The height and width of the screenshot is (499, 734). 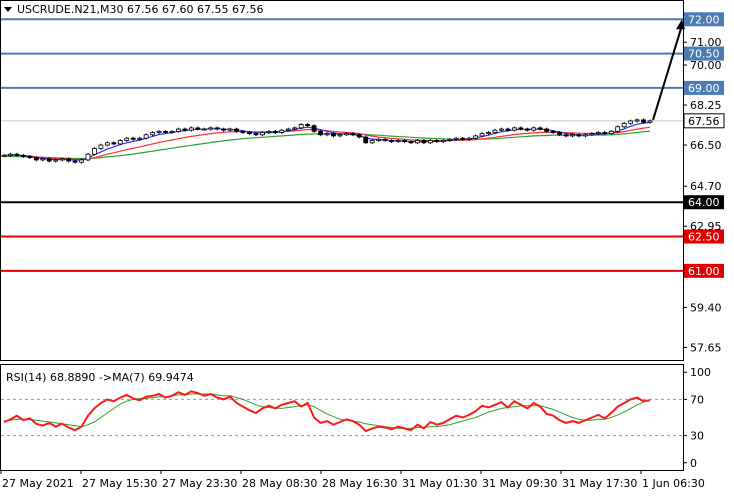 I want to click on arrow-shaft, so click(x=667, y=72).